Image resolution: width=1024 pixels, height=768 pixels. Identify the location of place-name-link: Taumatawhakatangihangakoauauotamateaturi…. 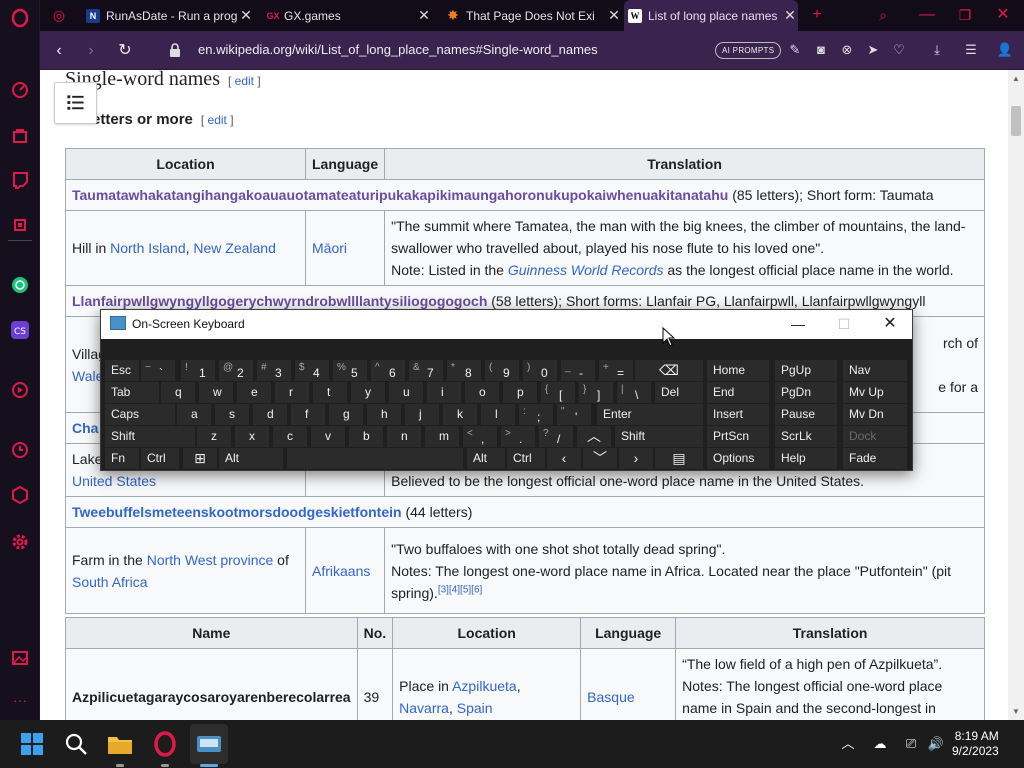
(400, 195).